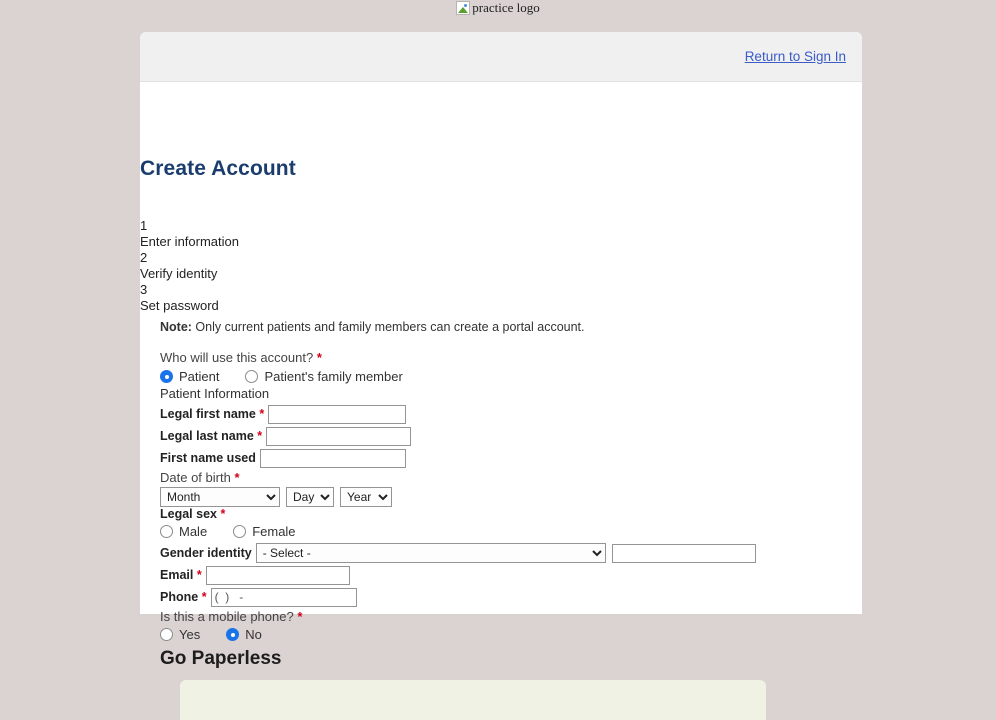  What do you see at coordinates (473, 700) in the screenshot?
I see `go-paperless-panel` at bounding box center [473, 700].